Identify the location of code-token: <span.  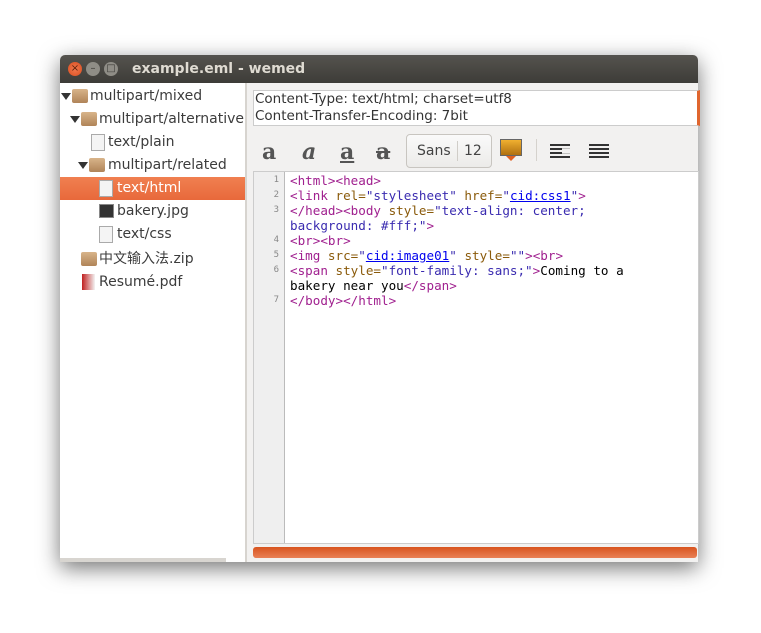
(313, 270).